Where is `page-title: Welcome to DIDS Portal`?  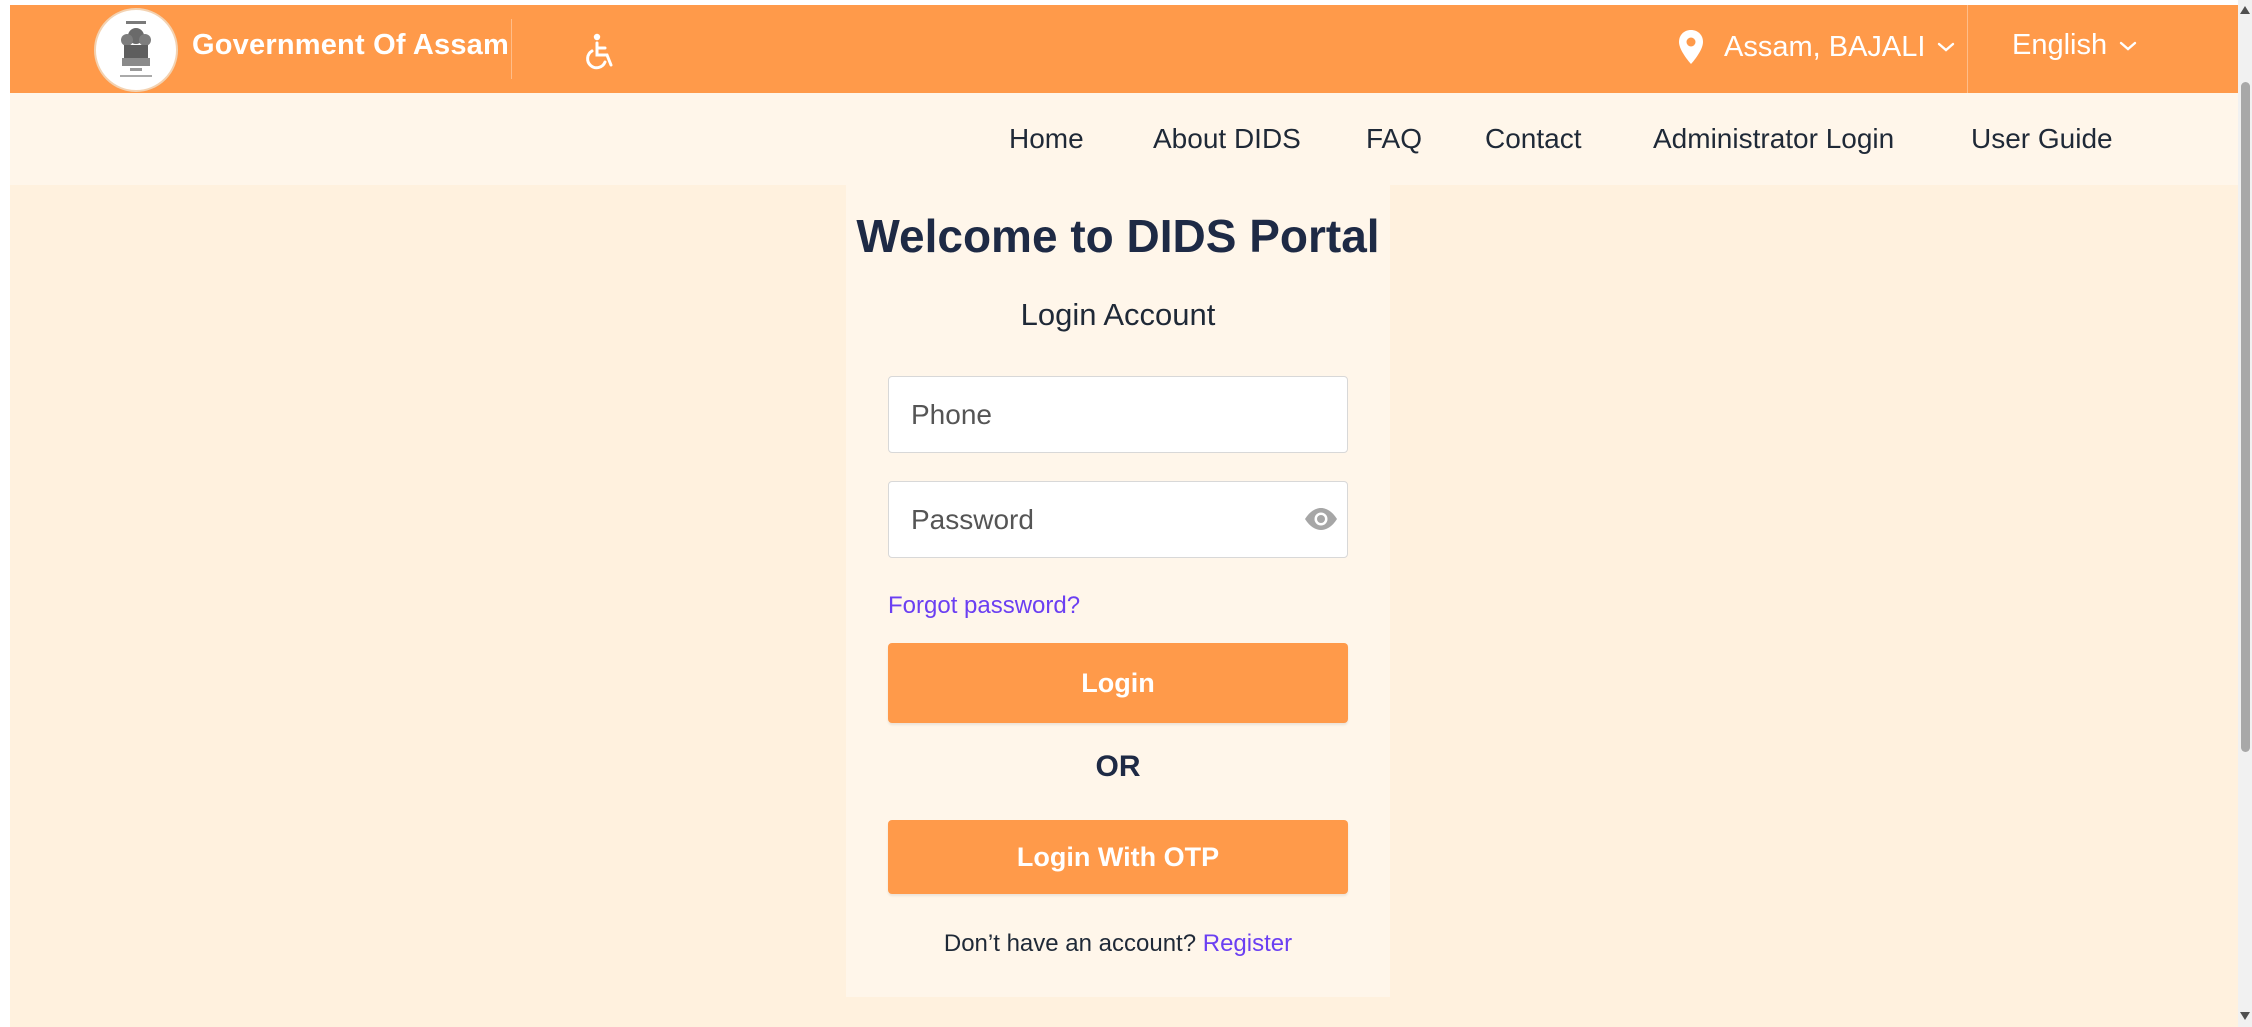
page-title: Welcome to DIDS Portal is located at coordinates (1118, 236).